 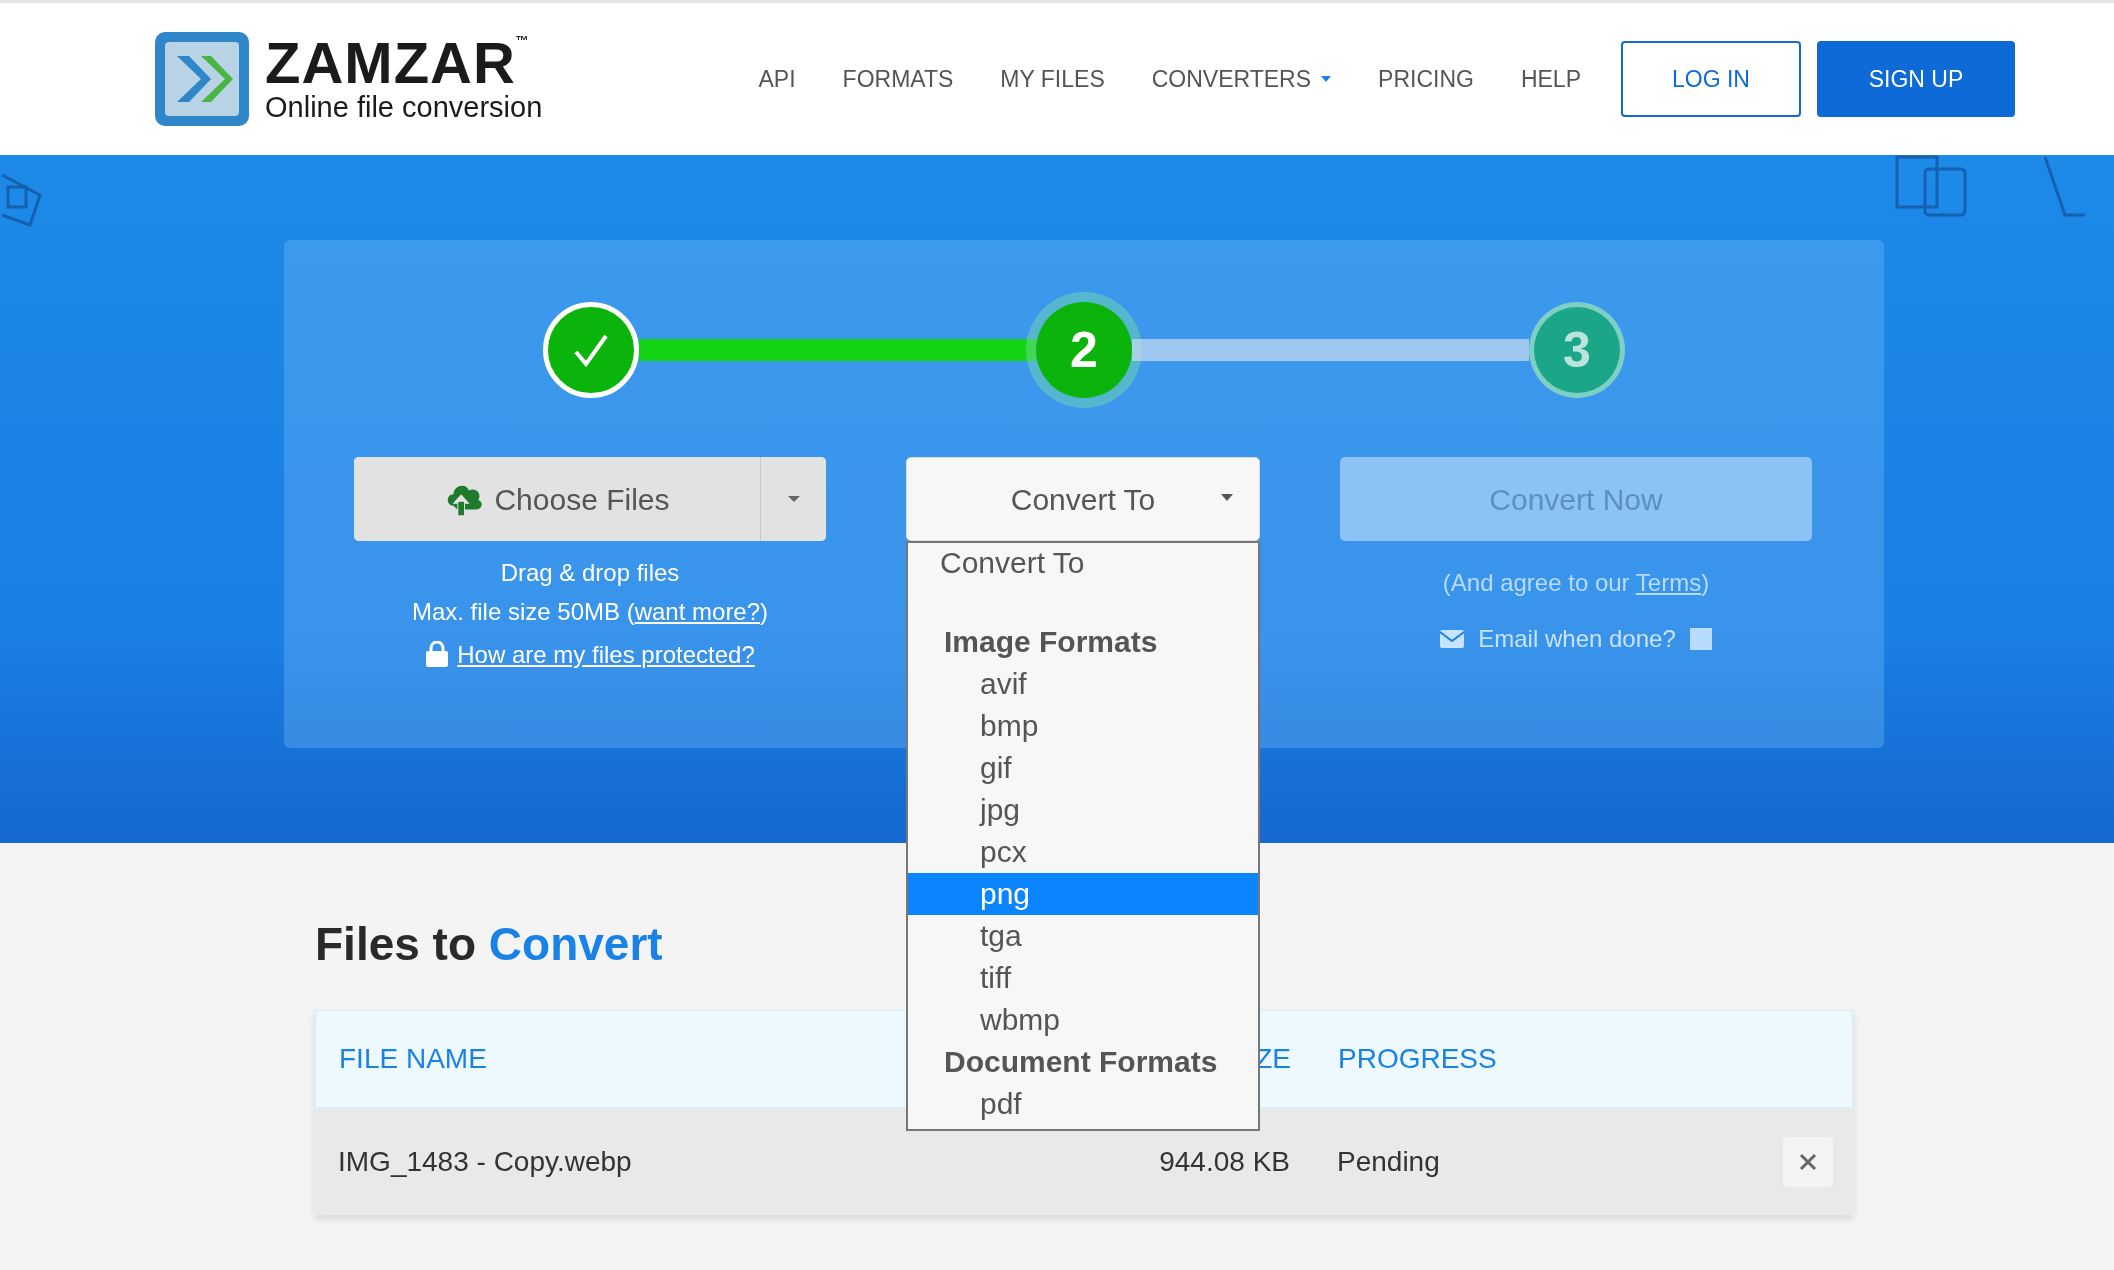 What do you see at coordinates (1916, 79) in the screenshot?
I see `sign-up-button: SIGN UP` at bounding box center [1916, 79].